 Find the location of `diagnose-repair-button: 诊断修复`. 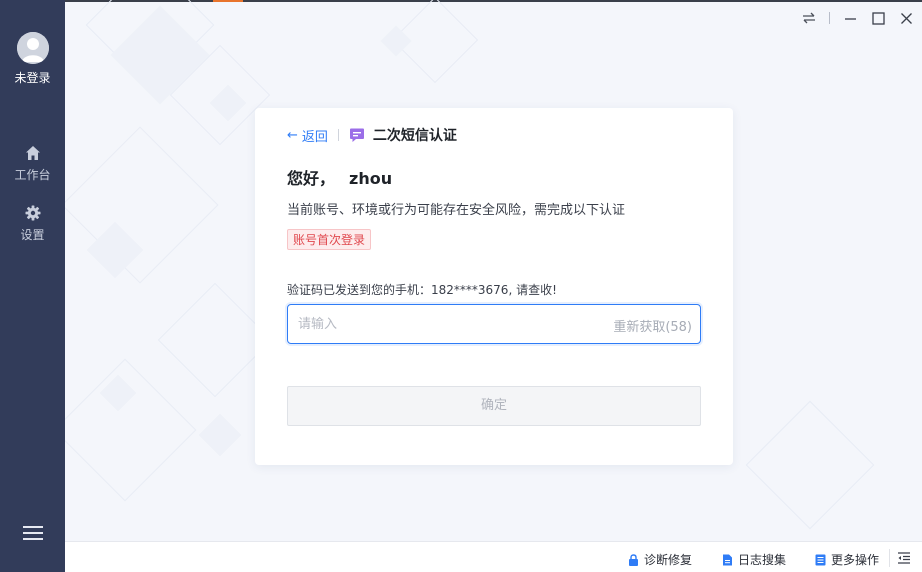

diagnose-repair-button: 诊断修复 is located at coordinates (660, 559).